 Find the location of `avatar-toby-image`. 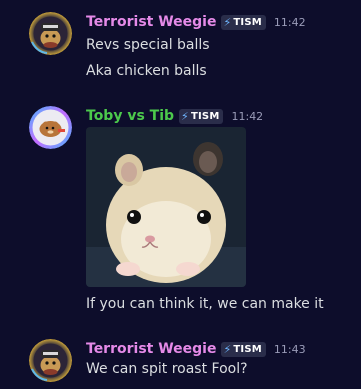

avatar-toby-image is located at coordinates (50, 127).